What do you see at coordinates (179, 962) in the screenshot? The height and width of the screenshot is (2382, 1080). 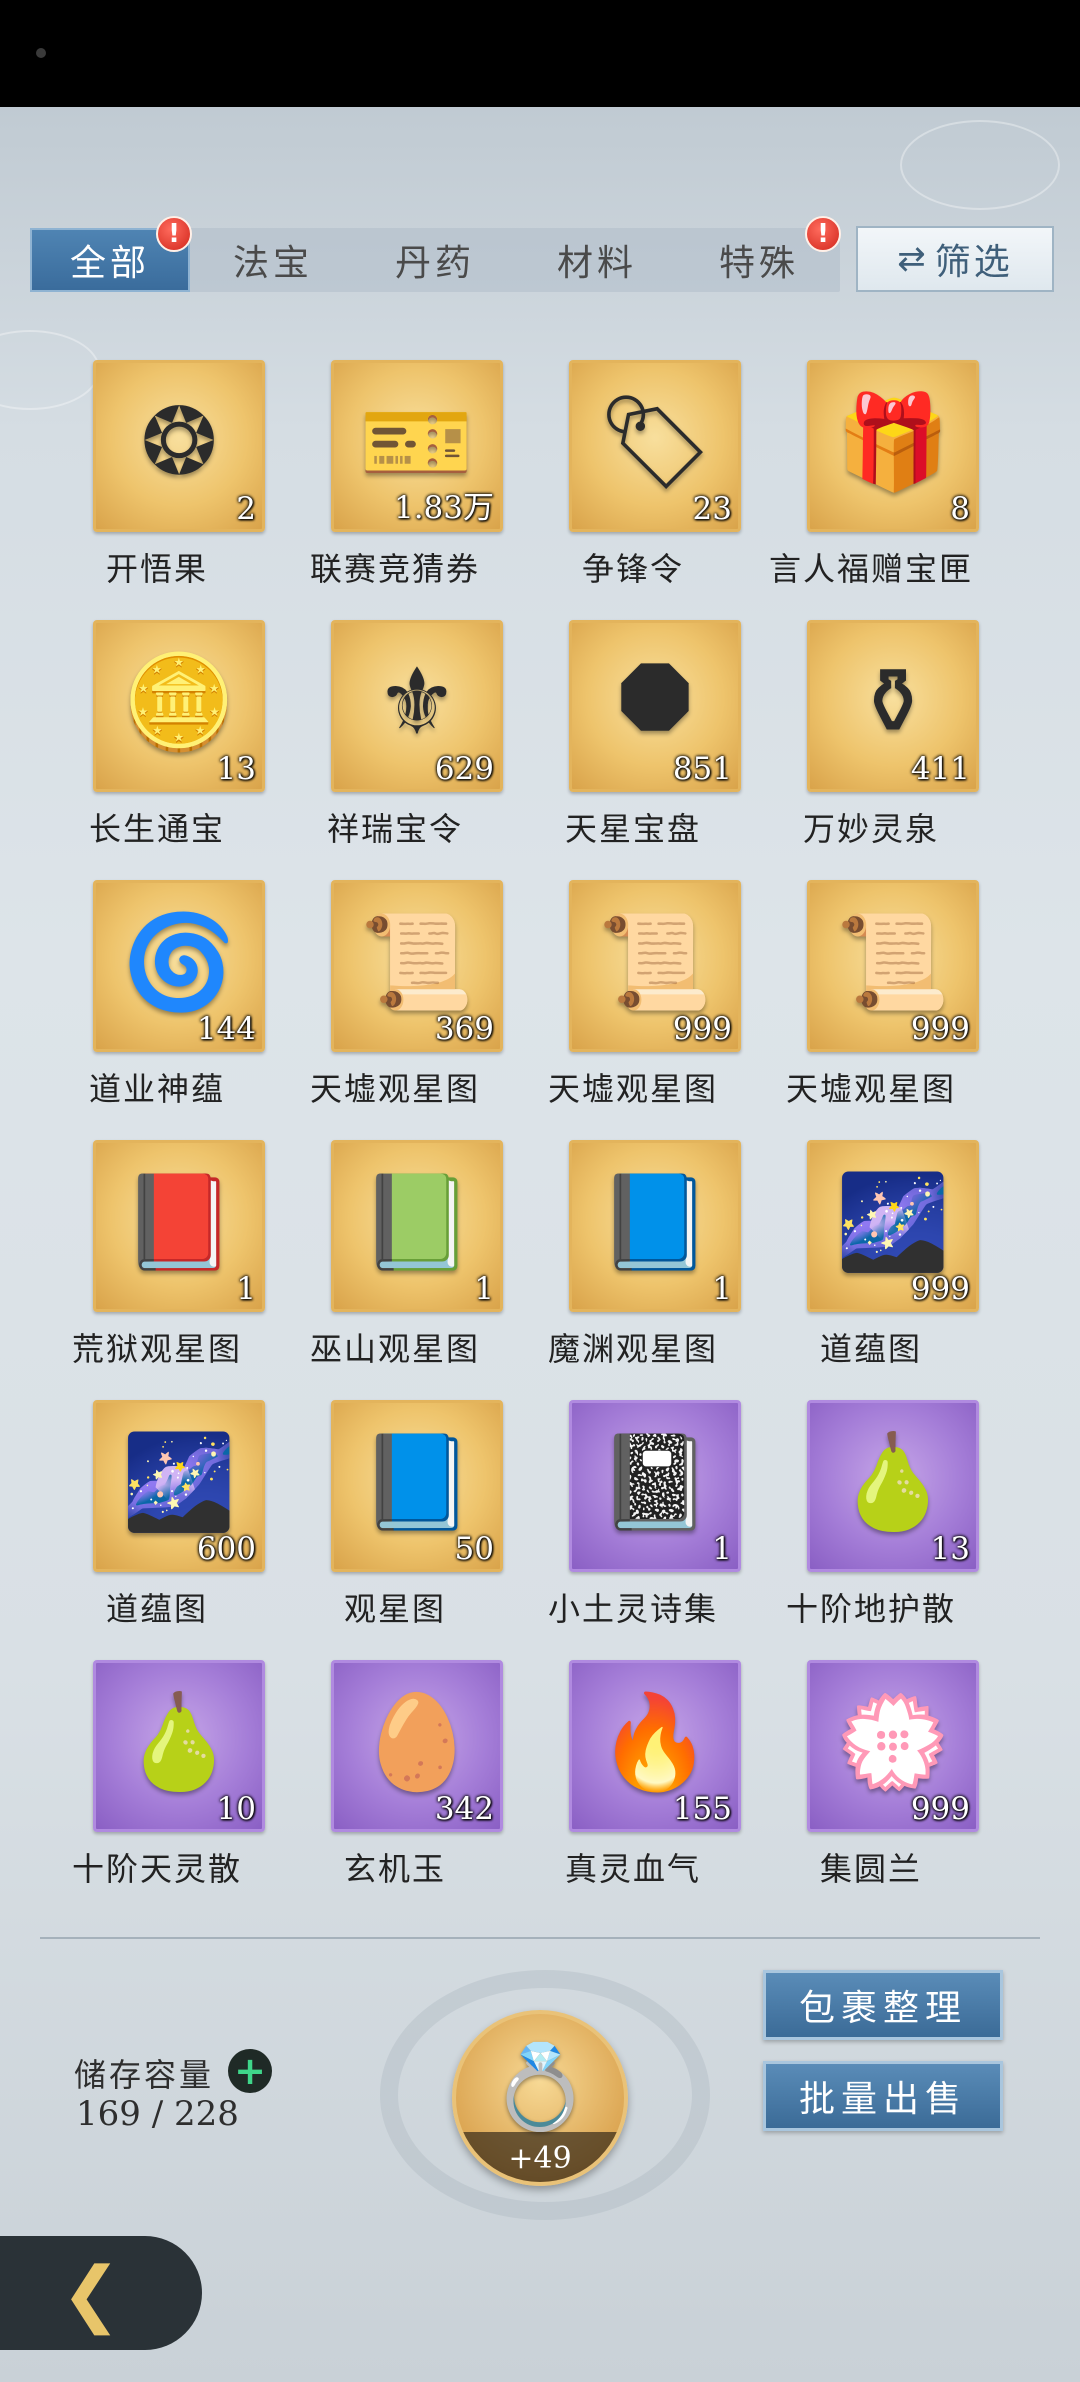 I see `spirit-orb-icon: 🌀` at bounding box center [179, 962].